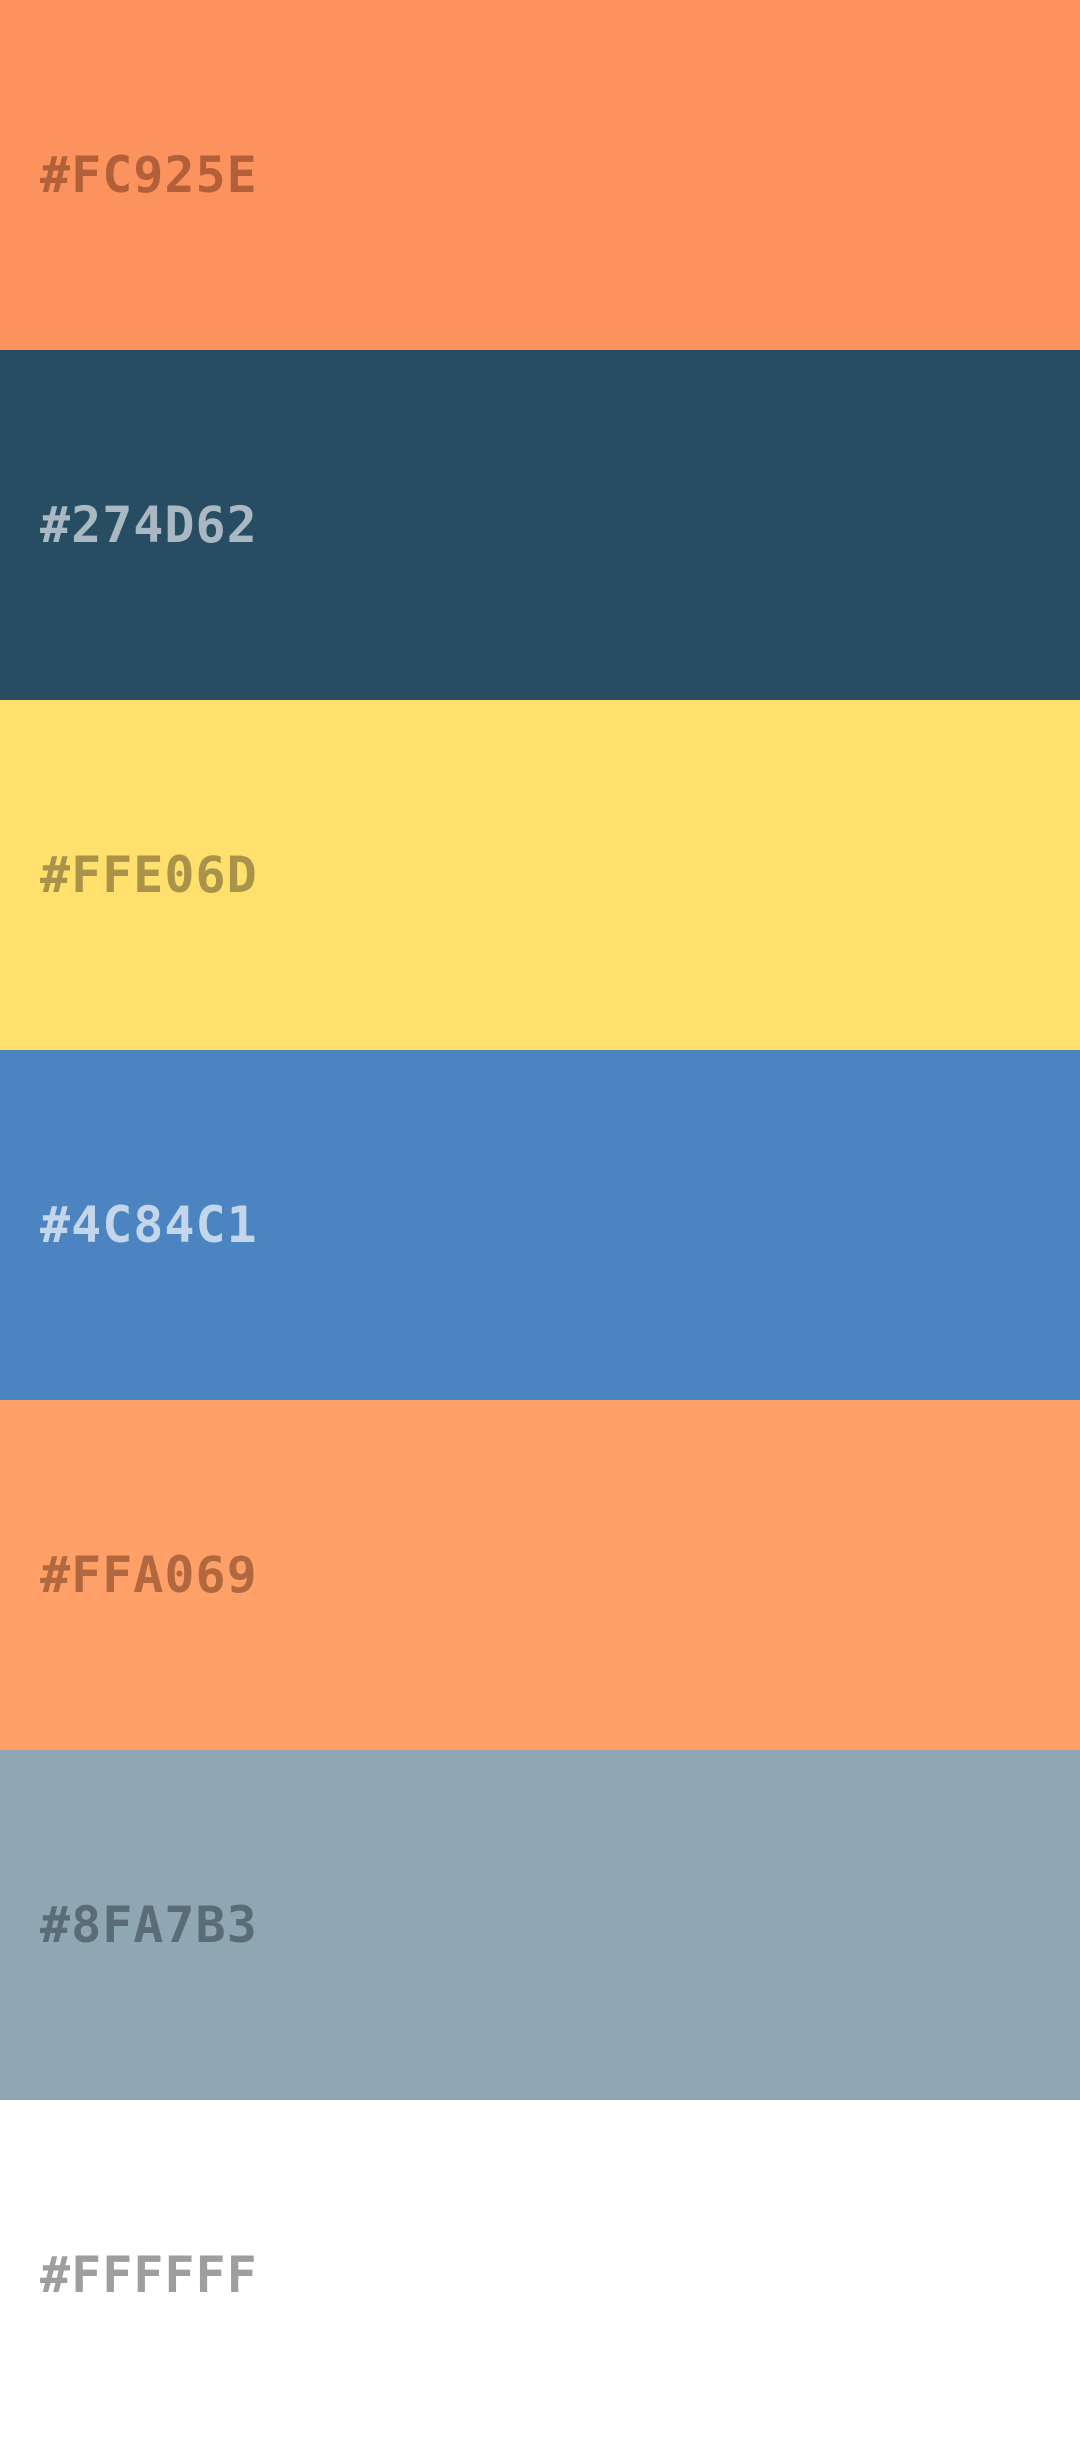 This screenshot has width=1080, height=2450. Describe the element at coordinates (149, 175) in the screenshot. I see `hex-code-label: #FC925E` at that location.